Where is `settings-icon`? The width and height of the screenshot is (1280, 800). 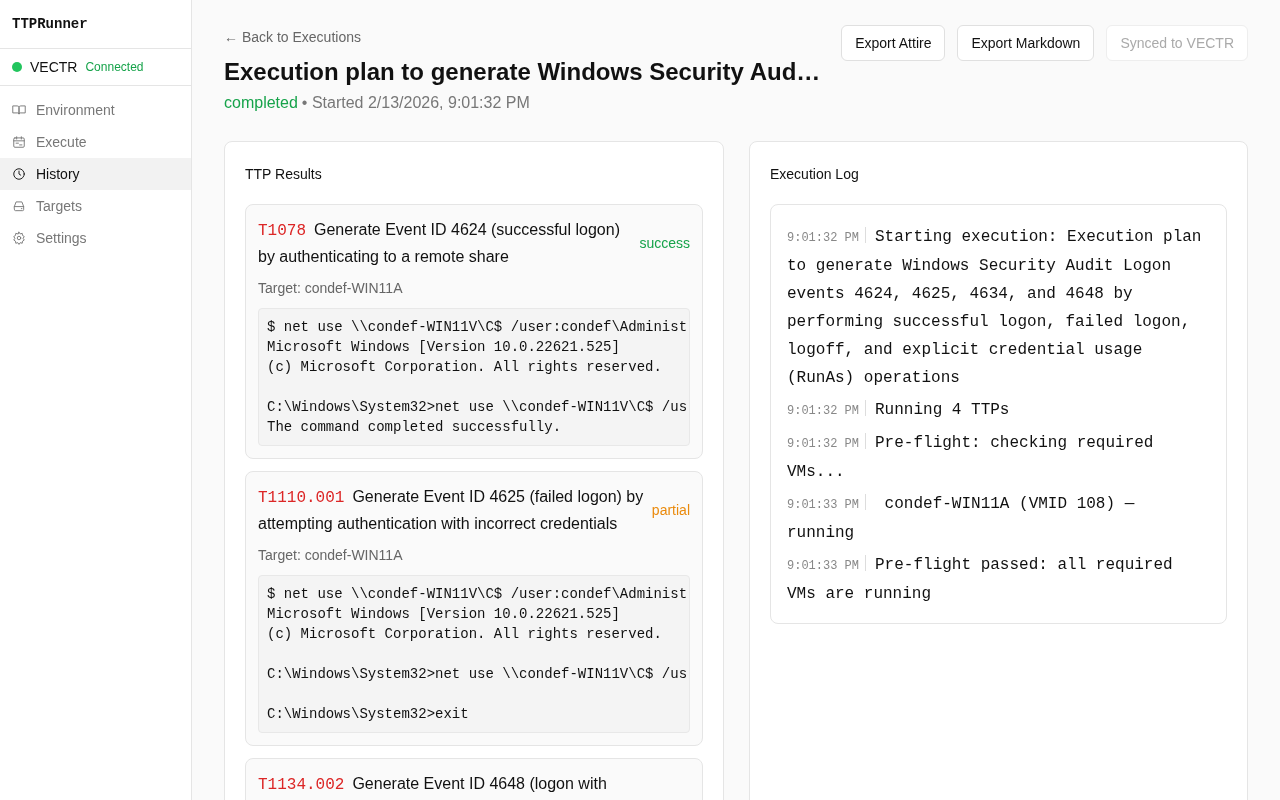
settings-icon is located at coordinates (19, 238).